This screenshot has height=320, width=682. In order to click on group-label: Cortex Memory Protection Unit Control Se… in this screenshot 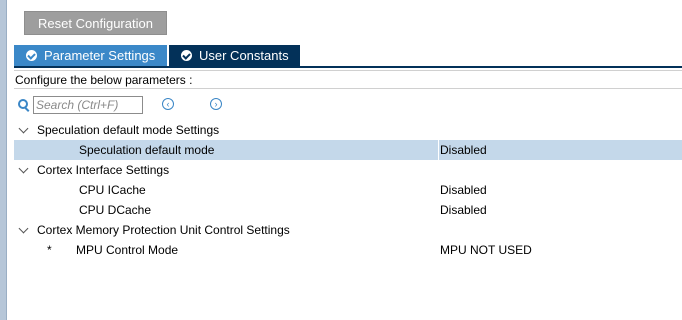, I will do `click(163, 230)`.